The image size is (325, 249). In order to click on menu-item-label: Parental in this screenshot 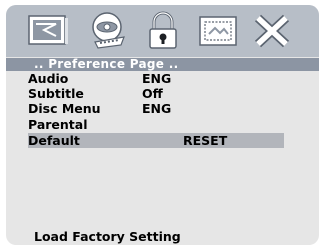, I will do `click(58, 124)`.